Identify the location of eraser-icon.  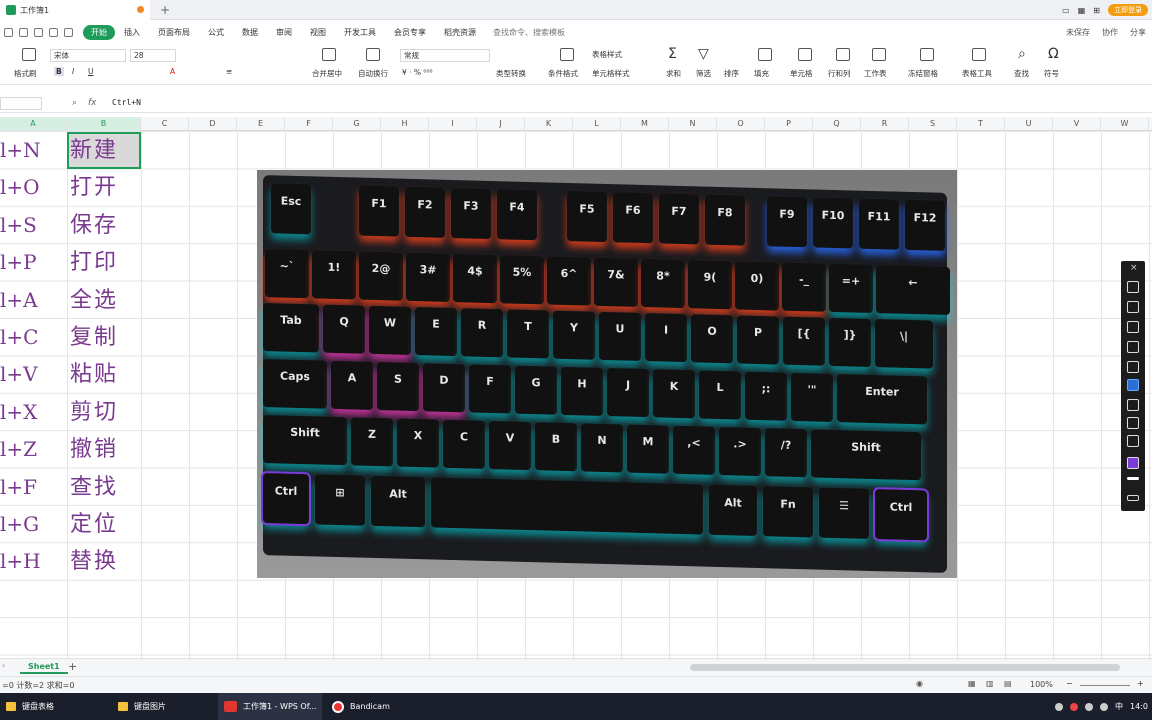
(1133, 441).